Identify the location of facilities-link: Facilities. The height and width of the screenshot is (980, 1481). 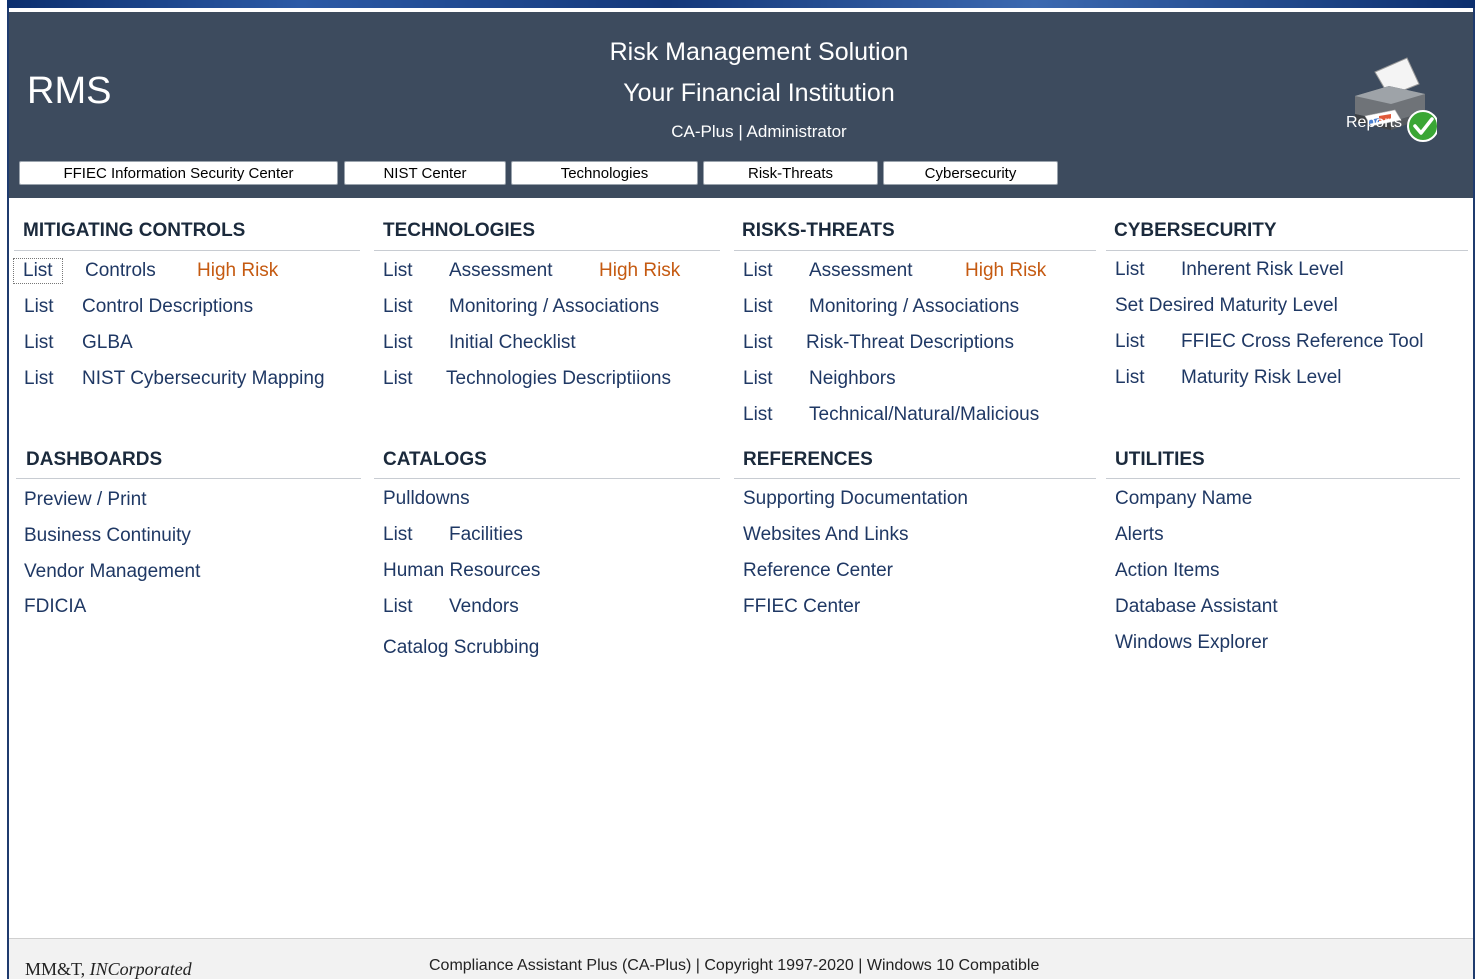
(486, 535).